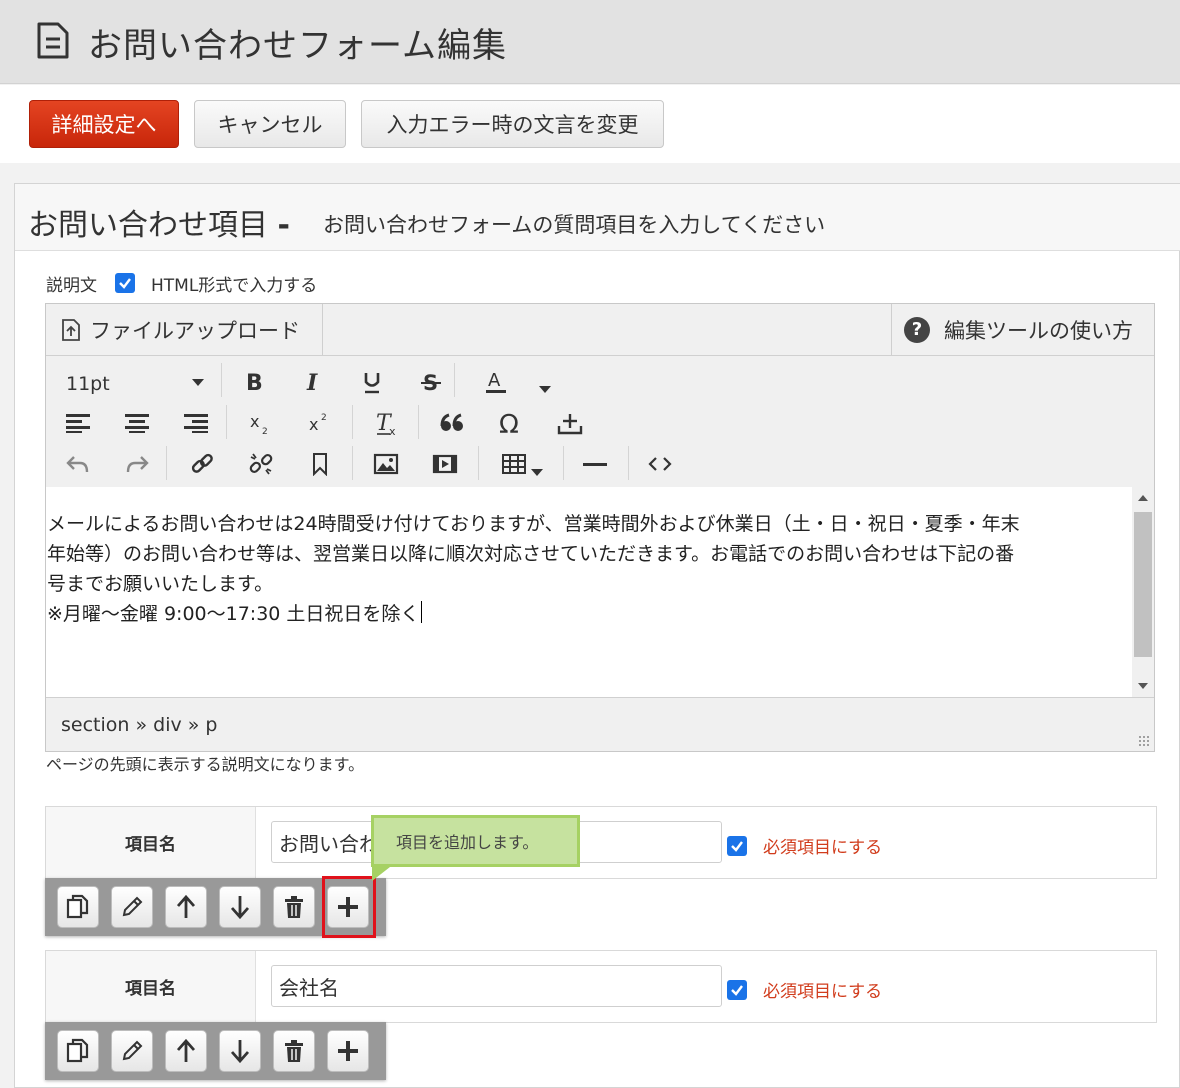  What do you see at coordinates (215, 1051) in the screenshot?
I see `item-actions-bar` at bounding box center [215, 1051].